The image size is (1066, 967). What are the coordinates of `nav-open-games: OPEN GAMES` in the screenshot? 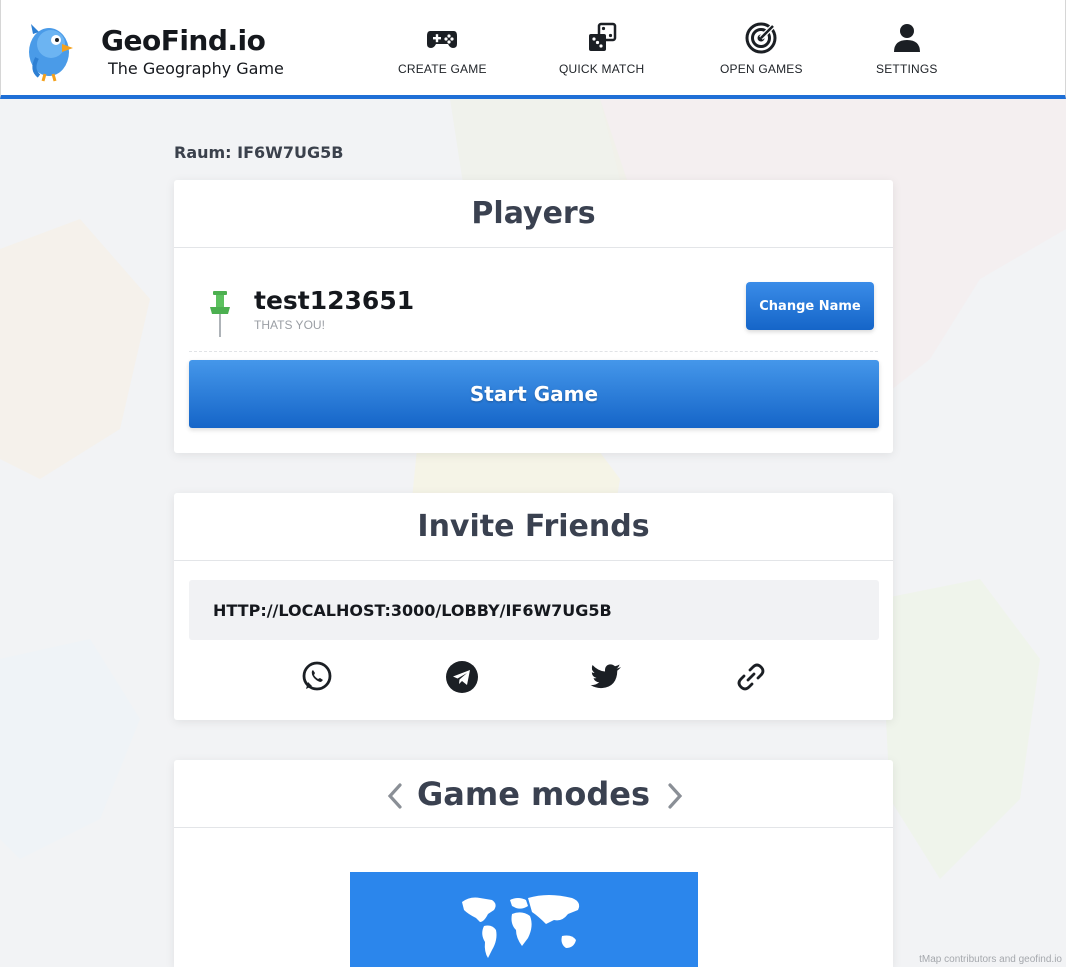 It's located at (761, 49).